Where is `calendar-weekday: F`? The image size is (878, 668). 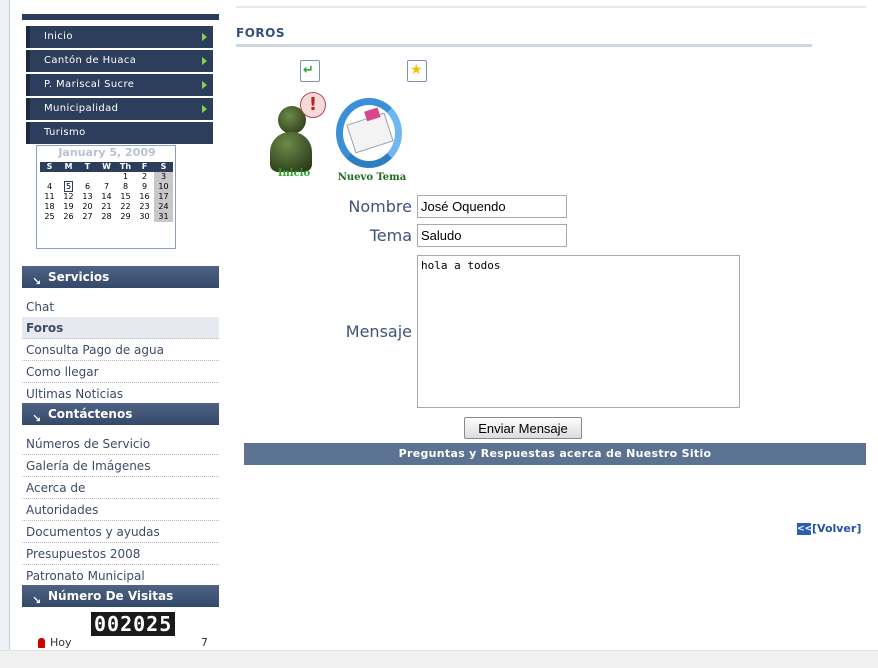 calendar-weekday: F is located at coordinates (144, 167).